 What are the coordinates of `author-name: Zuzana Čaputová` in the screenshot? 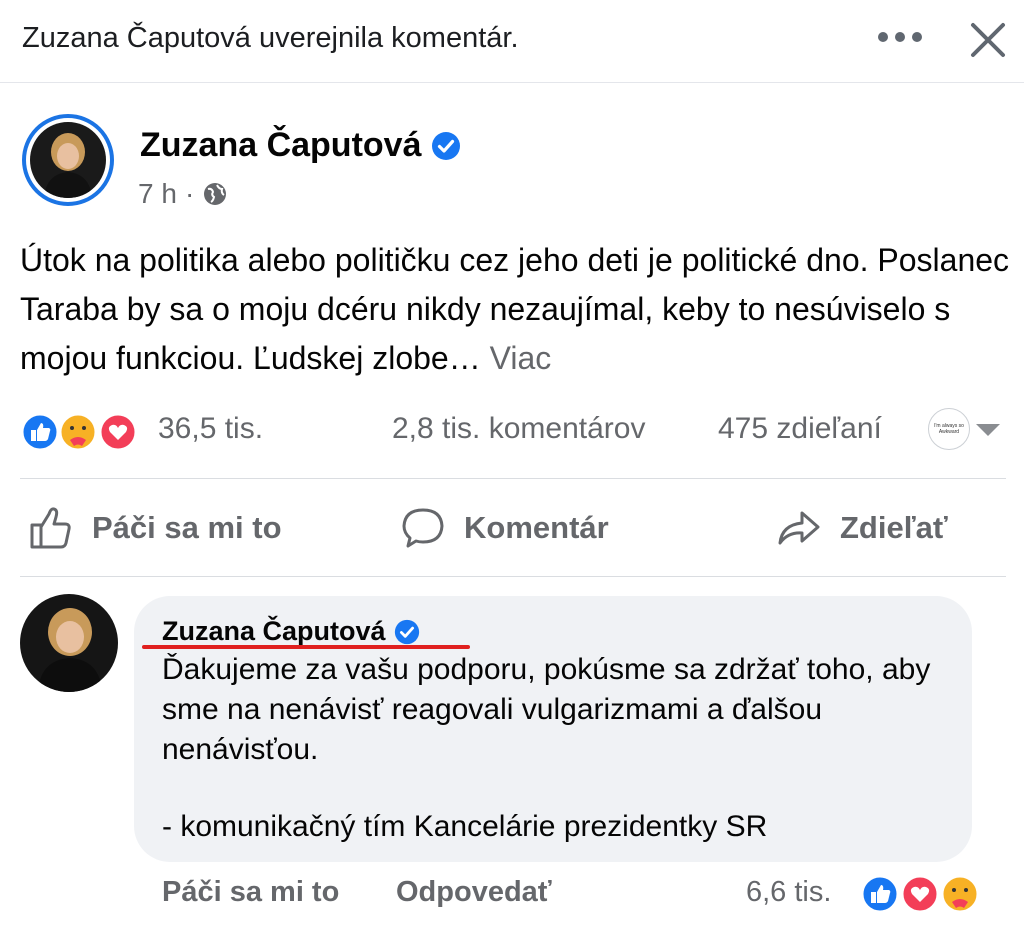 It's located at (280, 145).